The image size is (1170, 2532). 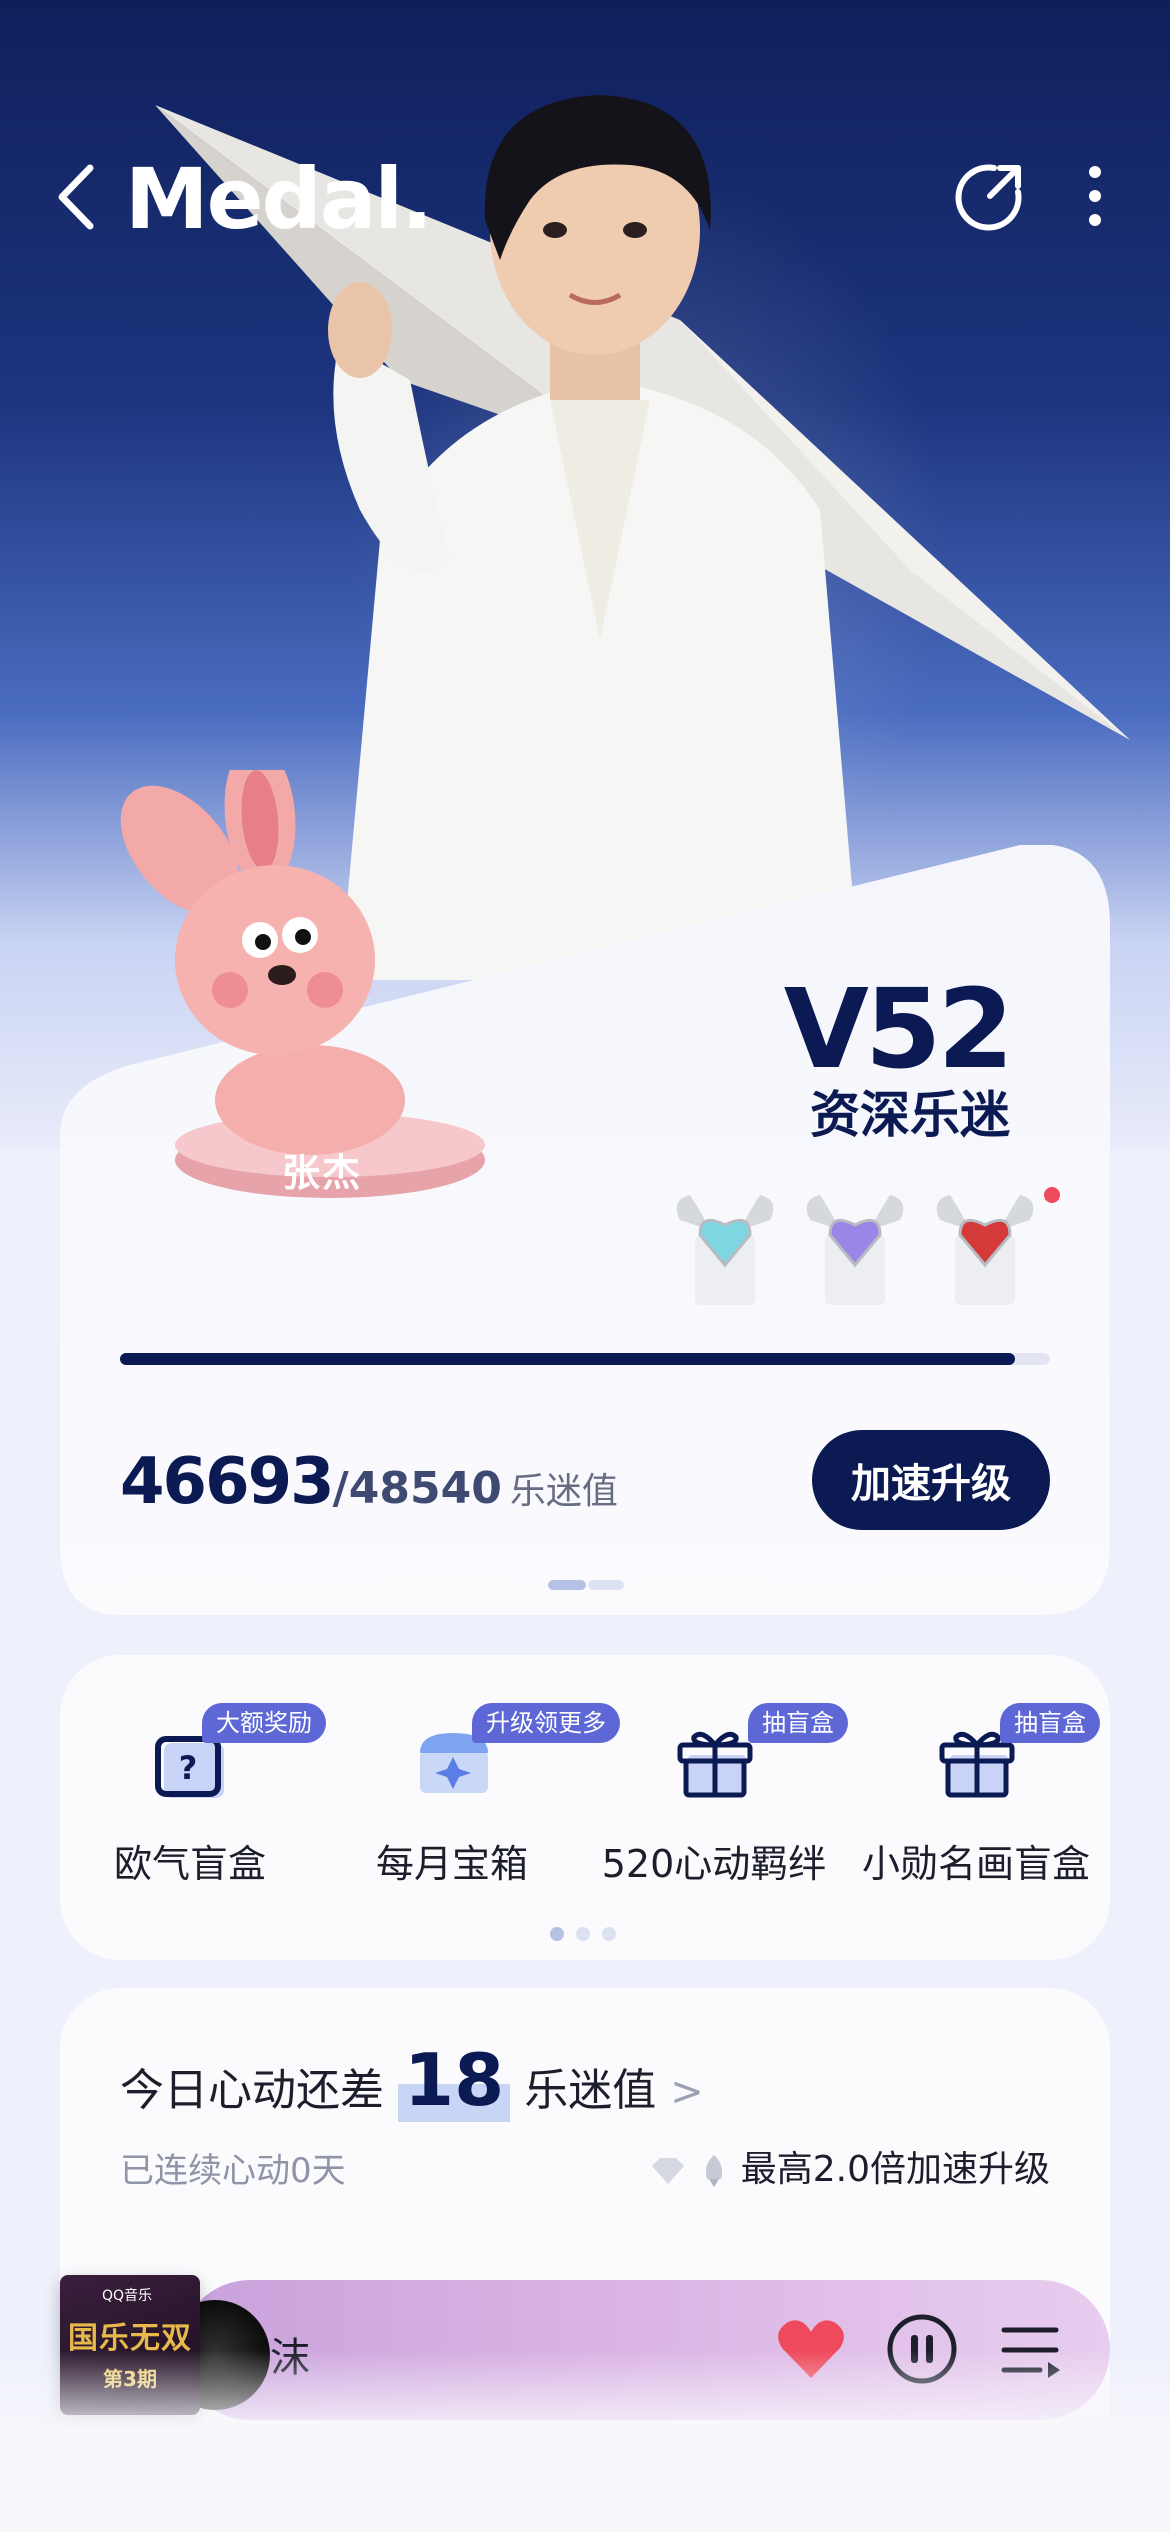 What do you see at coordinates (975, 1864) in the screenshot?
I see `feature-label: 小勋名画盲盒` at bounding box center [975, 1864].